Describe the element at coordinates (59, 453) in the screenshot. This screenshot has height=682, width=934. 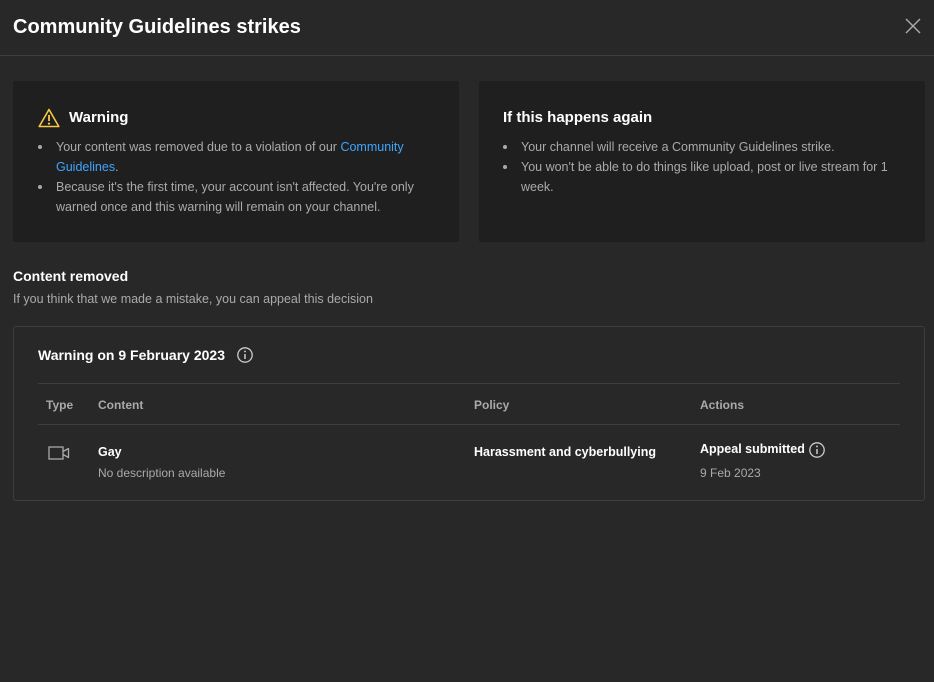
I see `video-camera-icon` at that location.